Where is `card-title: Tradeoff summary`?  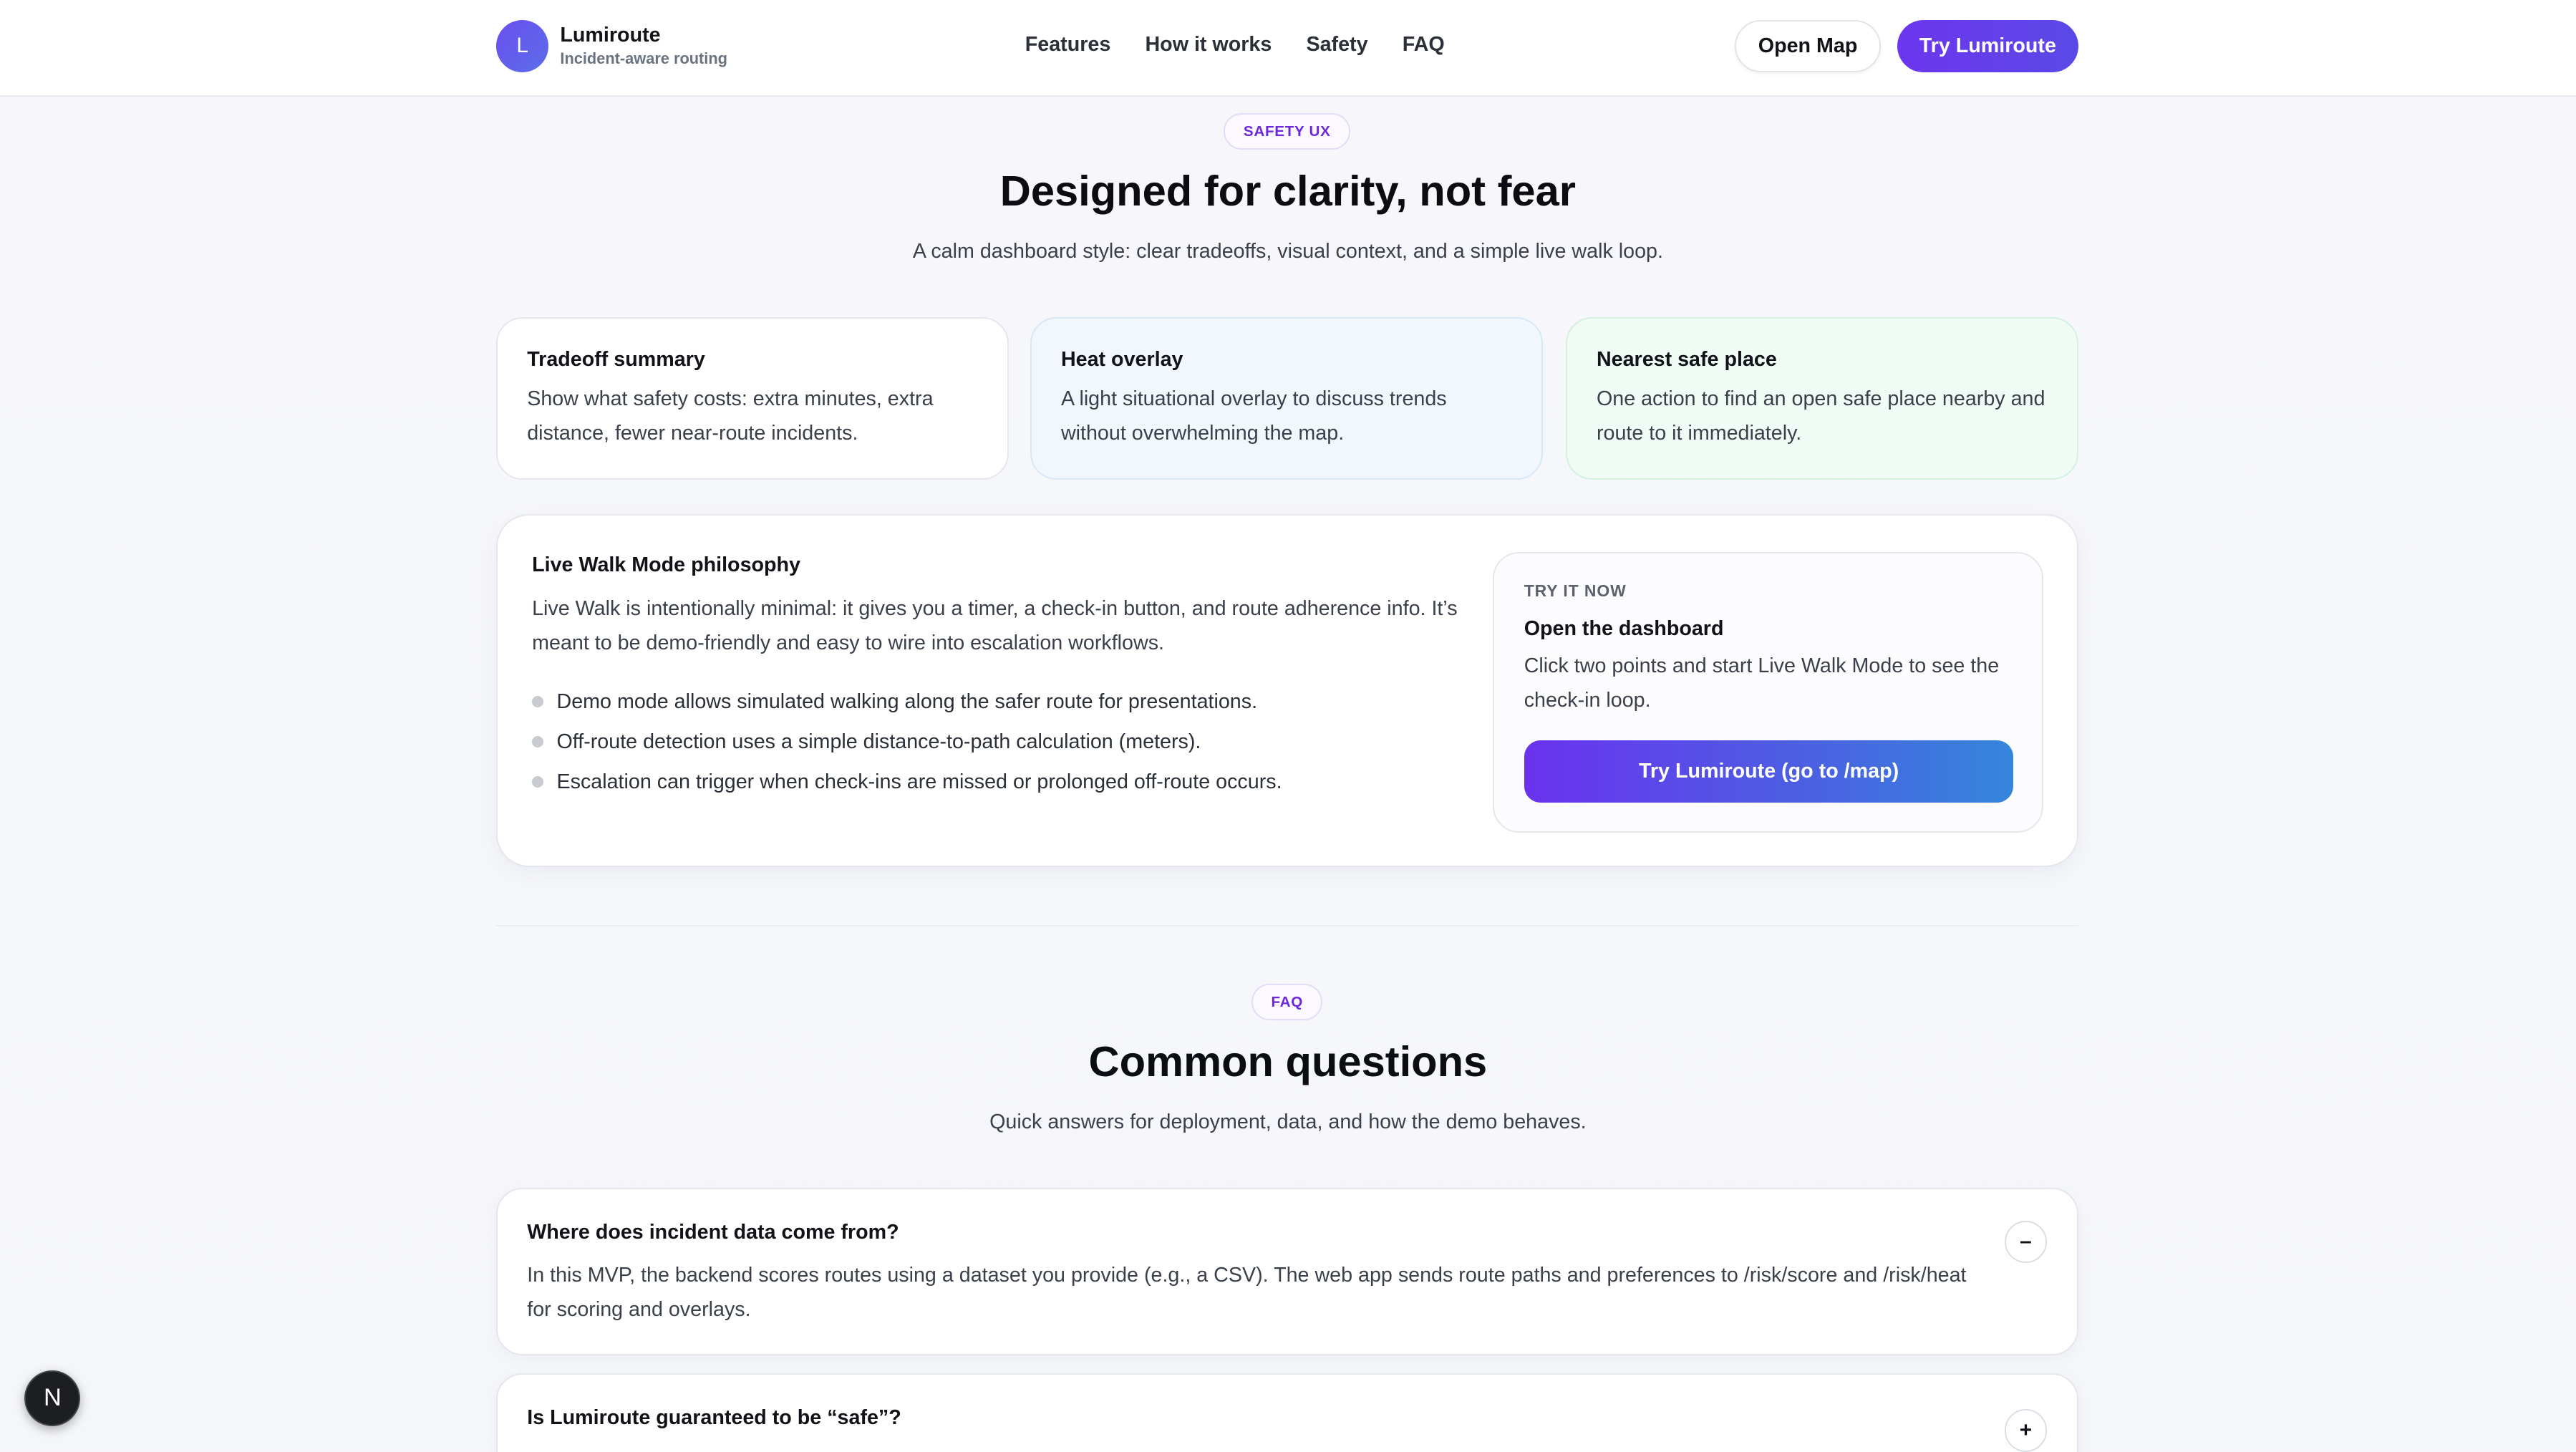 card-title: Tradeoff summary is located at coordinates (616, 360).